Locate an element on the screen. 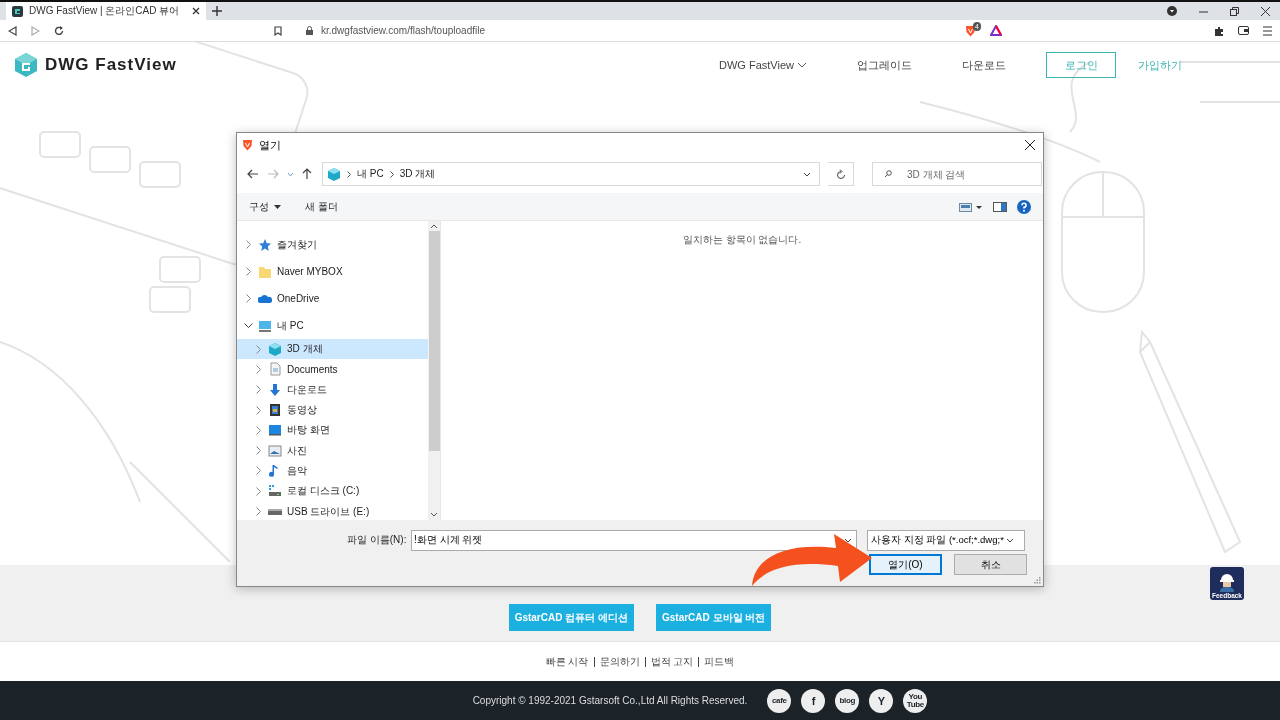 Image resolution: width=1280 pixels, height=720 pixels. scrollbar-thumb is located at coordinates (434, 341).